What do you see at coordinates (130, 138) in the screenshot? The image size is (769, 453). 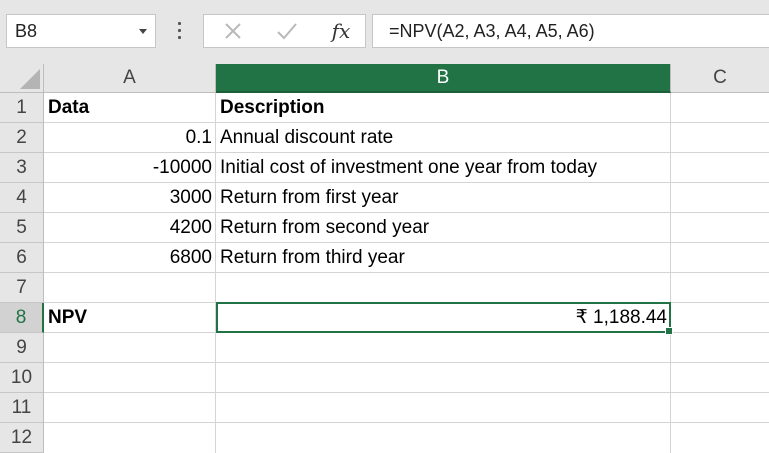 I see `cell-a2: 0.1` at bounding box center [130, 138].